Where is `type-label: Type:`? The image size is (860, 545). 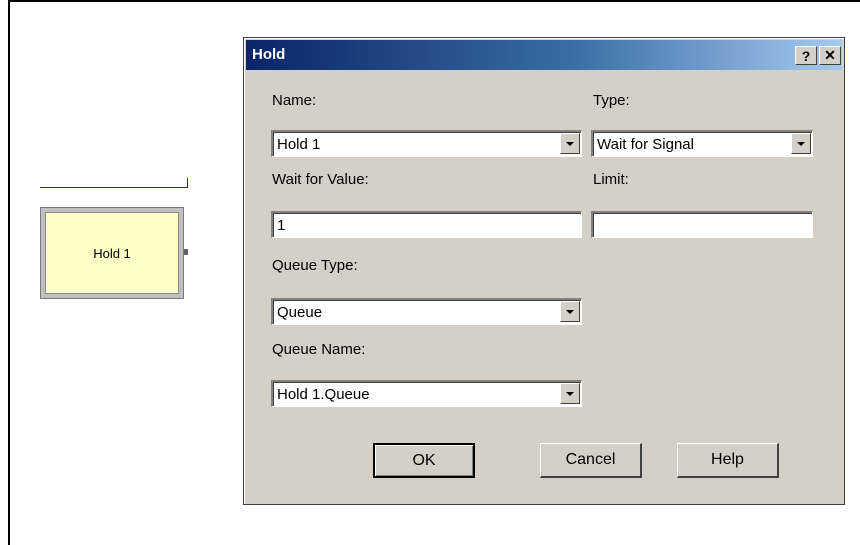 type-label: Type: is located at coordinates (611, 100).